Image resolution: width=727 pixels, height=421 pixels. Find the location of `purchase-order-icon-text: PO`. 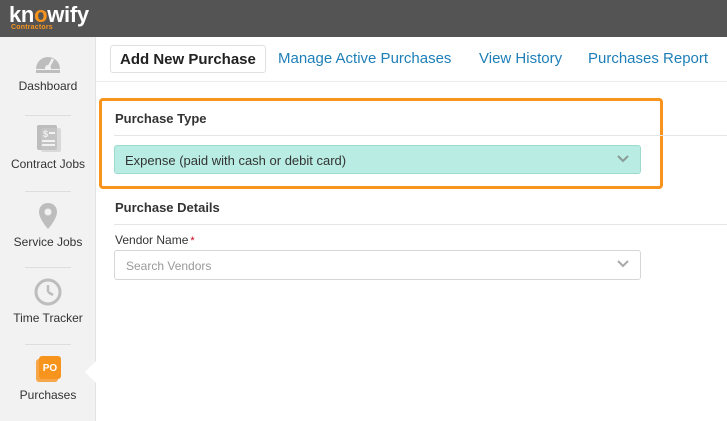

purchase-order-icon-text: PO is located at coordinates (50, 368).